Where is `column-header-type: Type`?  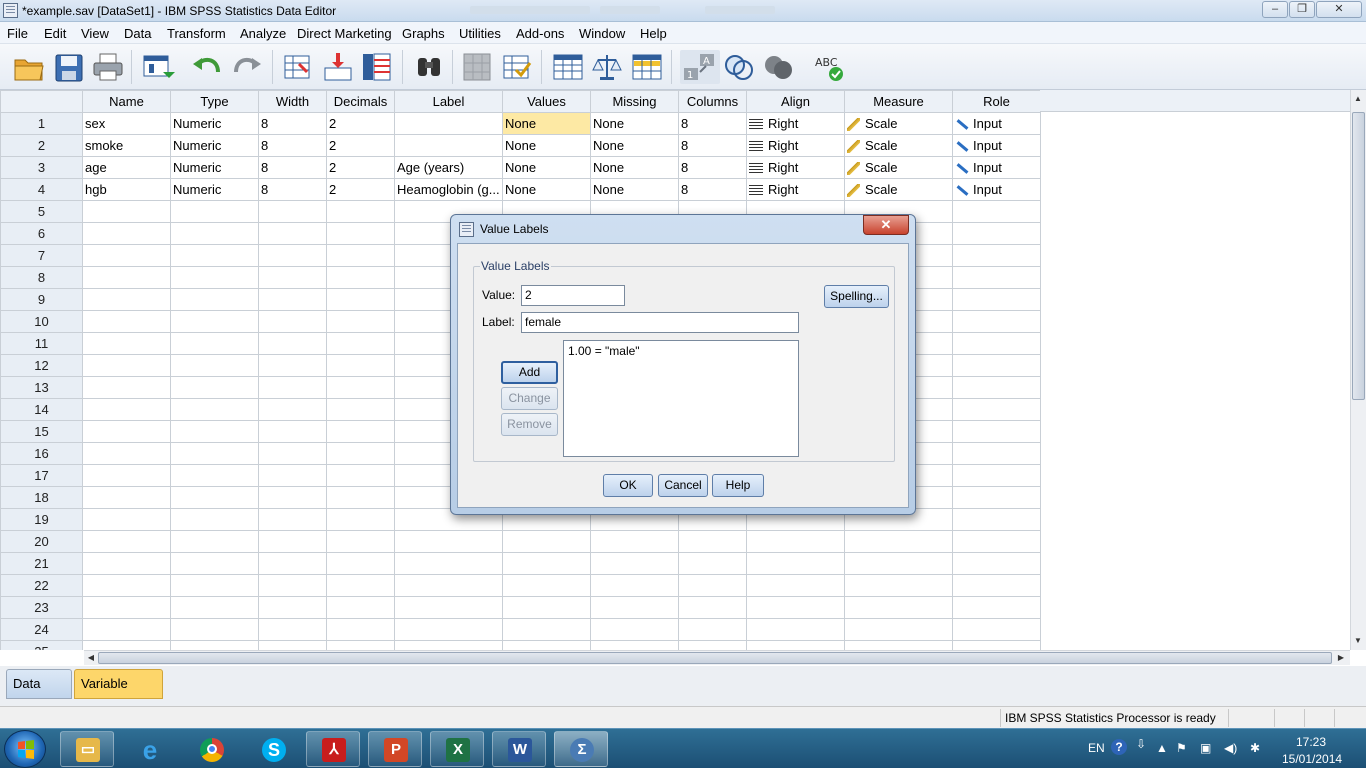 column-header-type: Type is located at coordinates (214, 101).